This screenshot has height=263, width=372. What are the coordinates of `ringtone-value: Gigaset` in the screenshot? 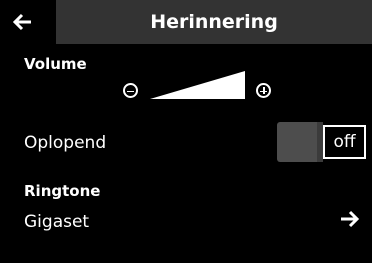 It's located at (56, 222).